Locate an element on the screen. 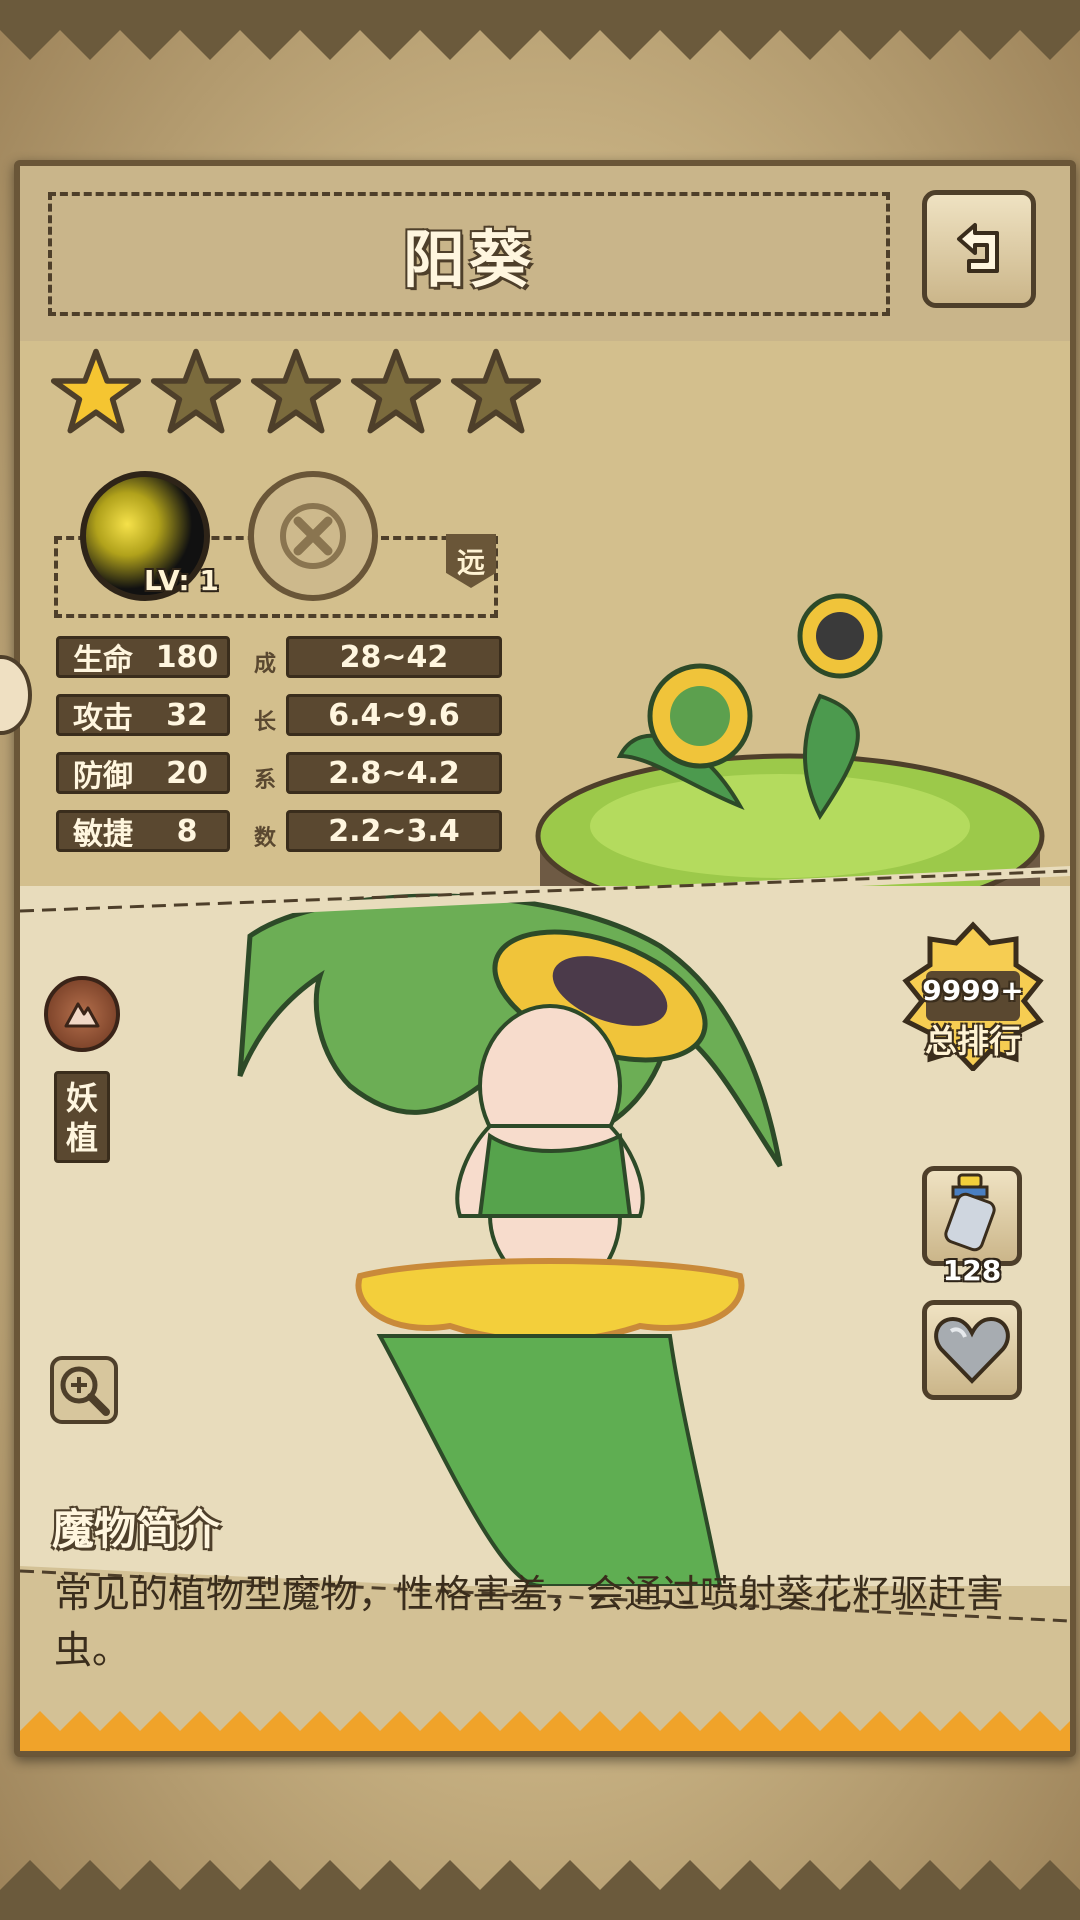 Image resolution: width=1080 pixels, height=1920 pixels. stat-value: 8 is located at coordinates (187, 831).